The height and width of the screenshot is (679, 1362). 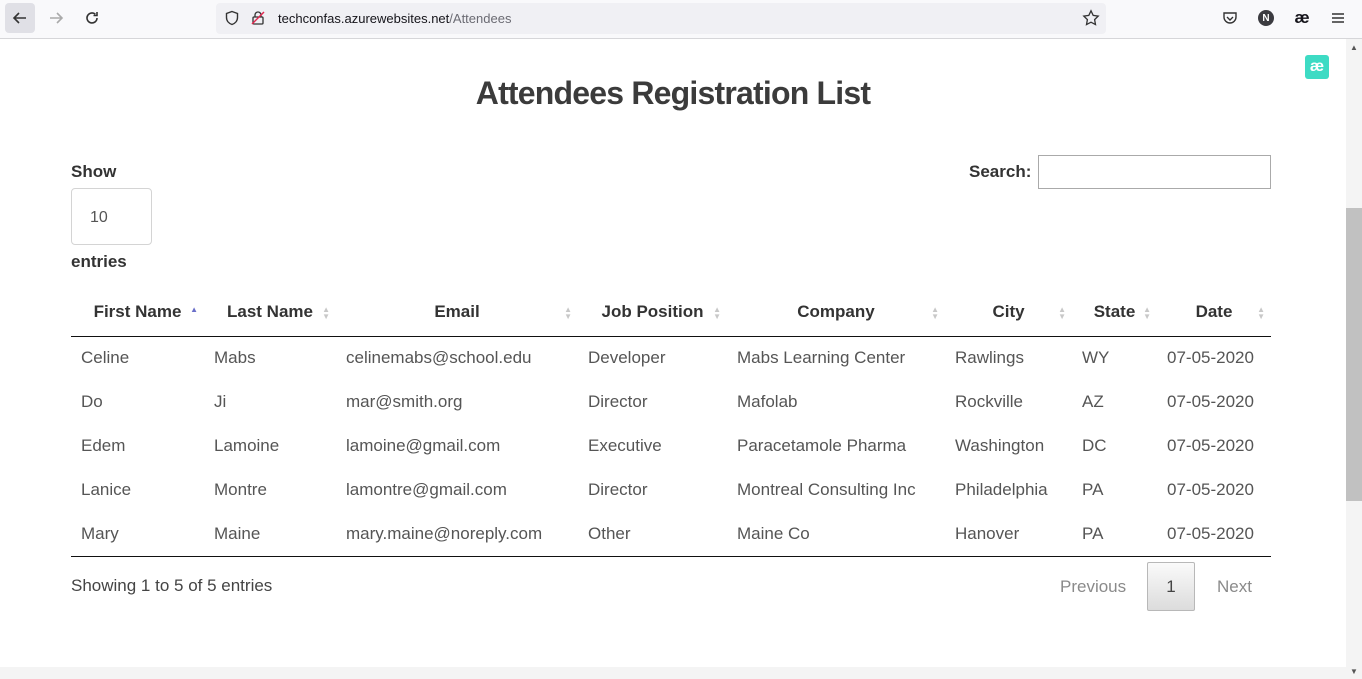 I want to click on column-header-label: Last Name, so click(x=270, y=312).